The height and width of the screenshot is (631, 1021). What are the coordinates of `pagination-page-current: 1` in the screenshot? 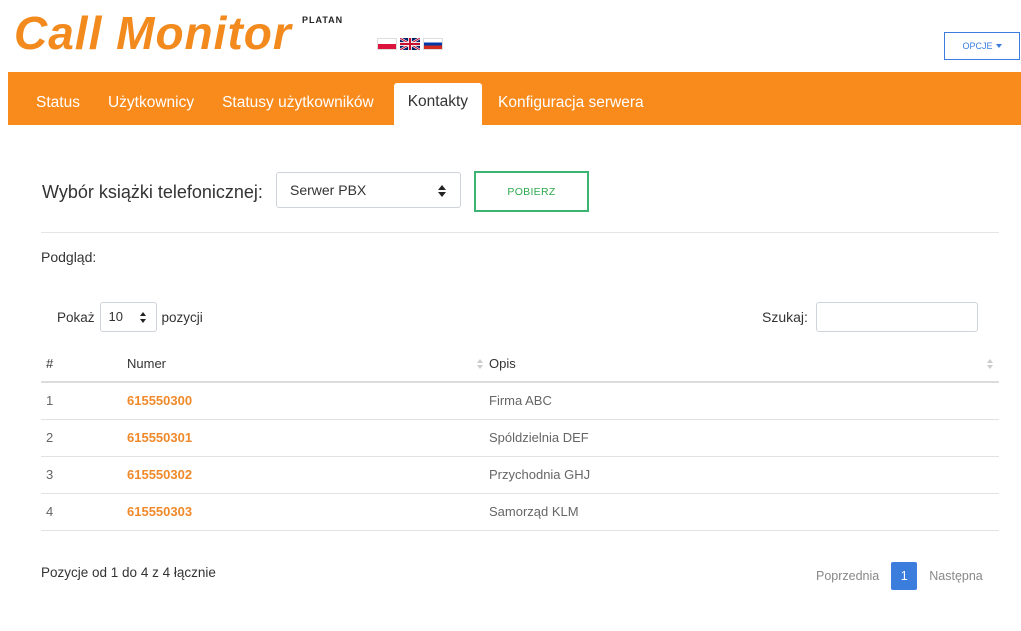 It's located at (904, 576).